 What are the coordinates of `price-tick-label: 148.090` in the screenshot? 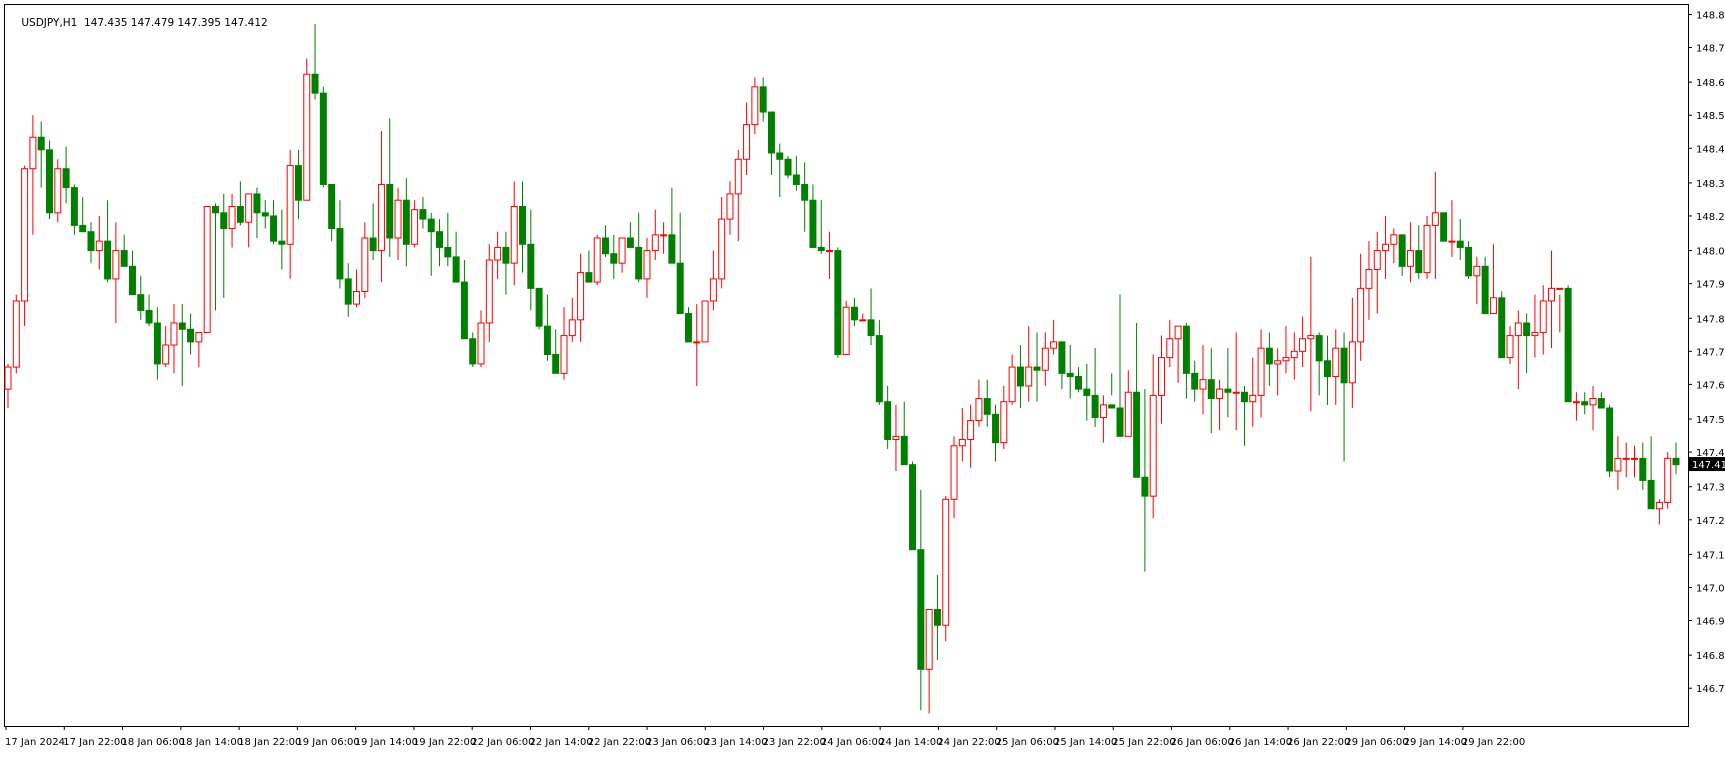 It's located at (1710, 252).